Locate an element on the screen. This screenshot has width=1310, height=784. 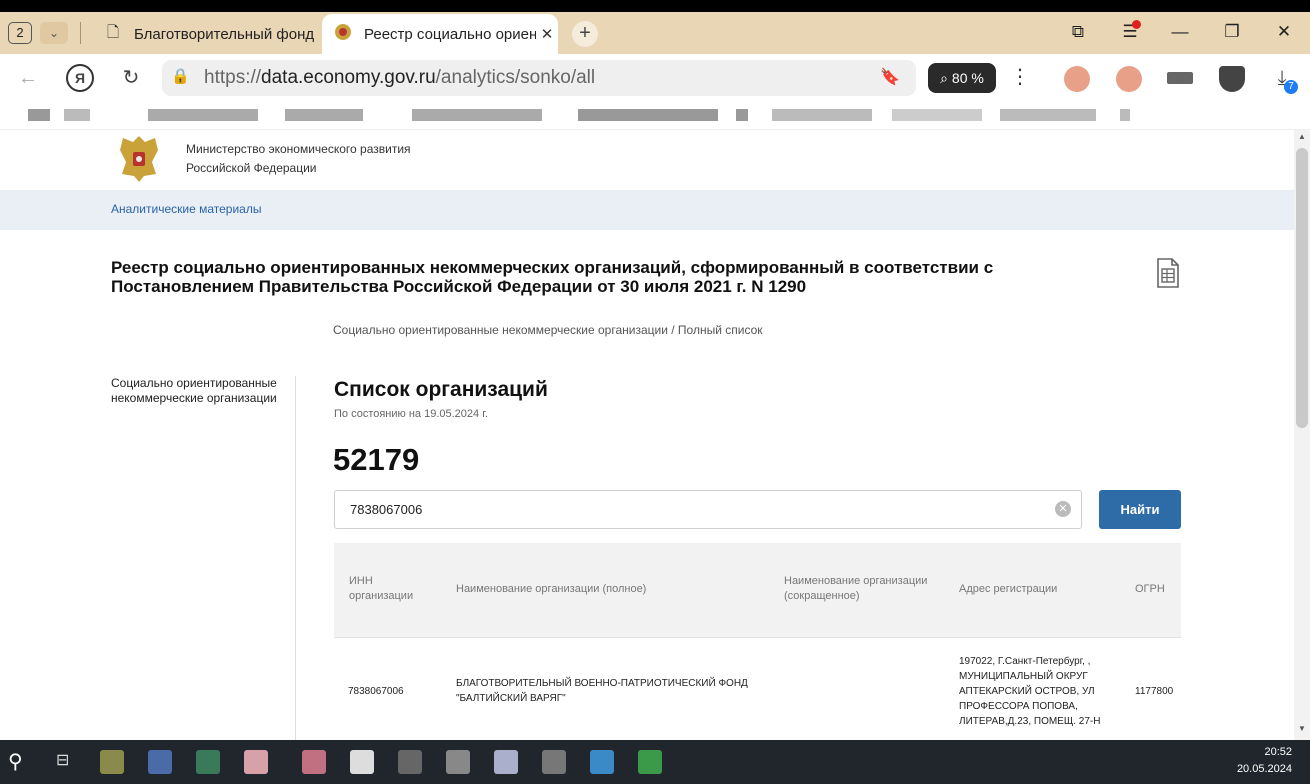
spreadsheet-document-icon is located at coordinates (1168, 273).